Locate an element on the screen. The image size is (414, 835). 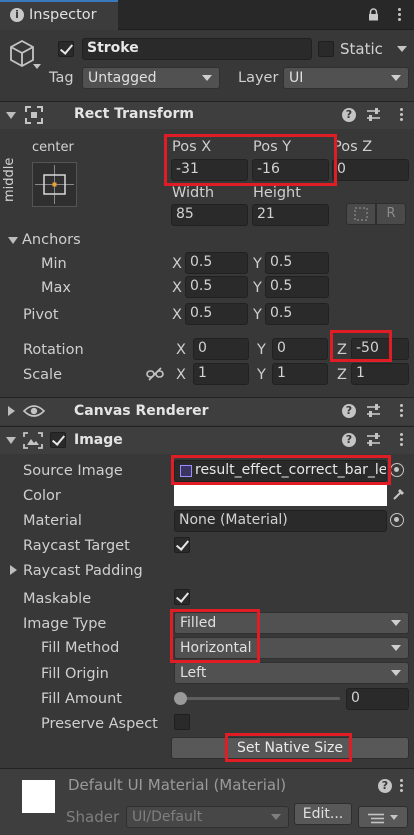
width-field: 85 is located at coordinates (209, 215).